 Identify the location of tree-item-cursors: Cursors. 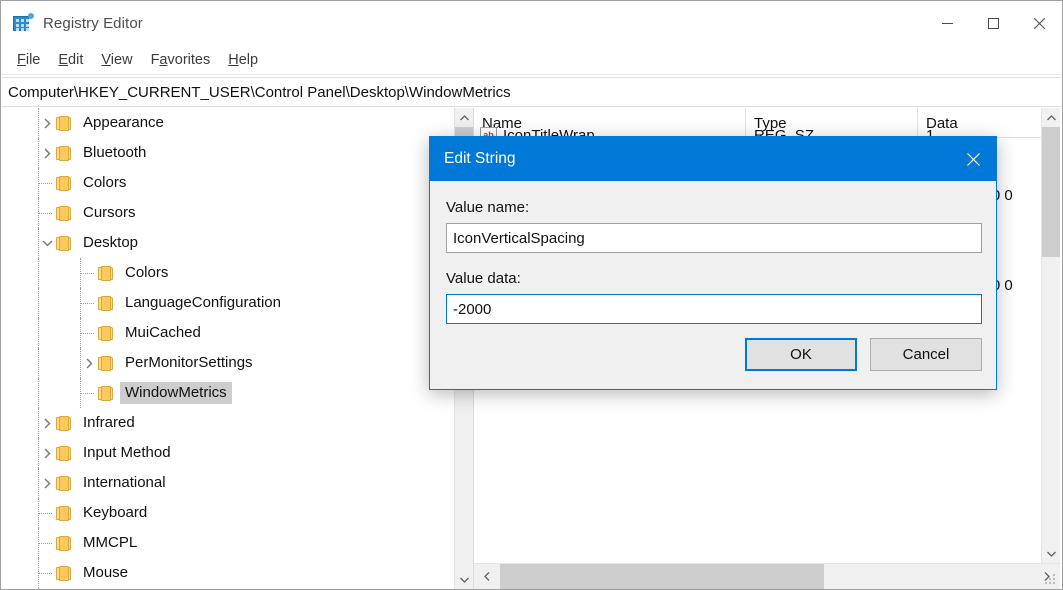
(228, 213).